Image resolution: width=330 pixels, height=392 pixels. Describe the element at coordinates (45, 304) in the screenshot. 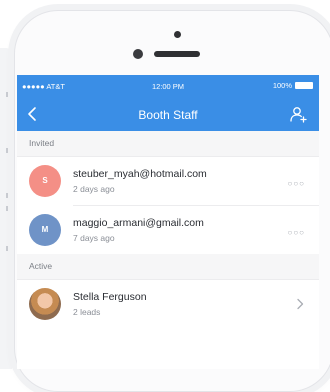

I see `avatar` at that location.